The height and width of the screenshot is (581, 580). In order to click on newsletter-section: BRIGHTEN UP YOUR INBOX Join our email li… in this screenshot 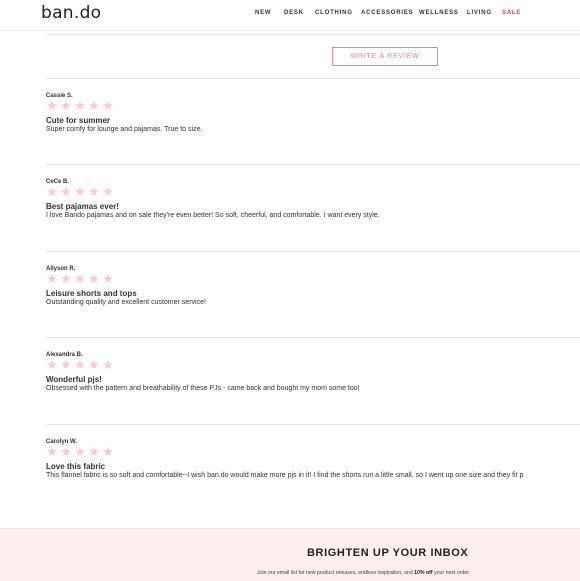, I will do `click(290, 554)`.